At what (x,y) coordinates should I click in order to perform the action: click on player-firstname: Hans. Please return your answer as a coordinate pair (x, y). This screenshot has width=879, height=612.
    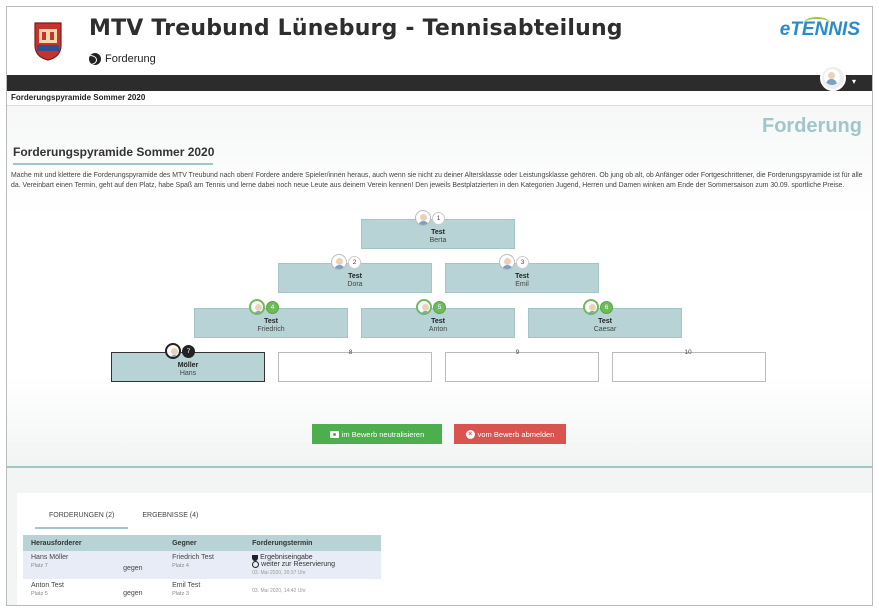
    Looking at the image, I should click on (188, 373).